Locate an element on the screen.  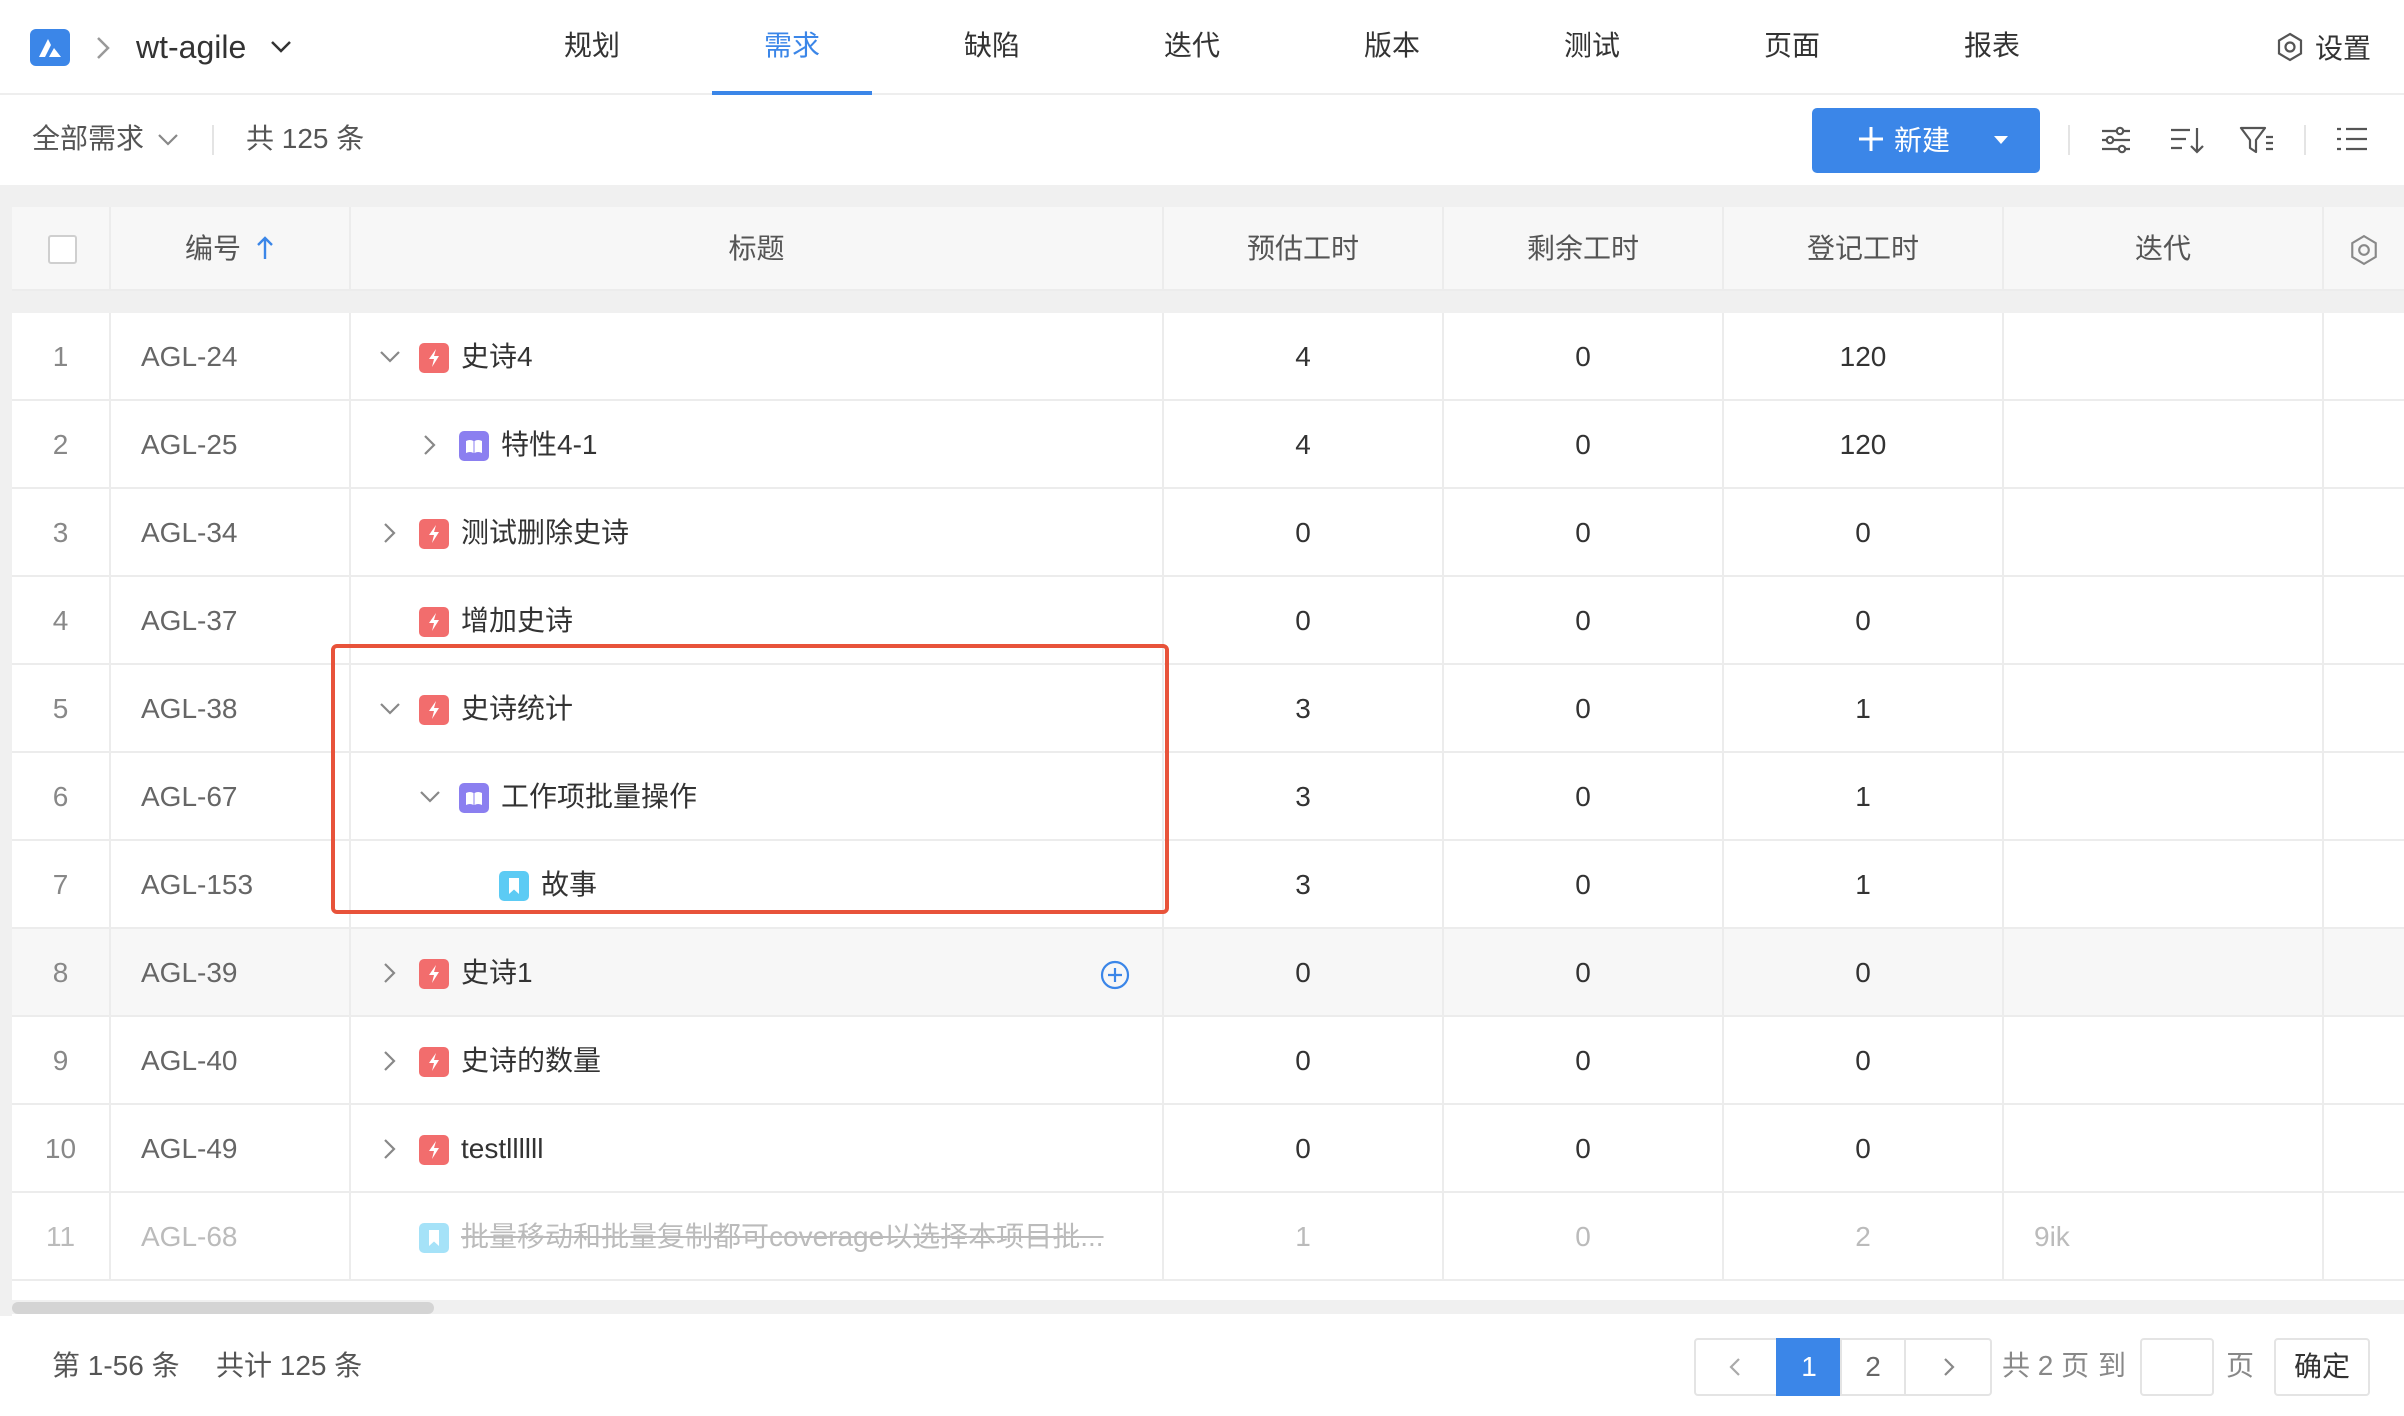
table-row: 5 AGL-38 史诗统计 3 0 1 is located at coordinates (1208, 709).